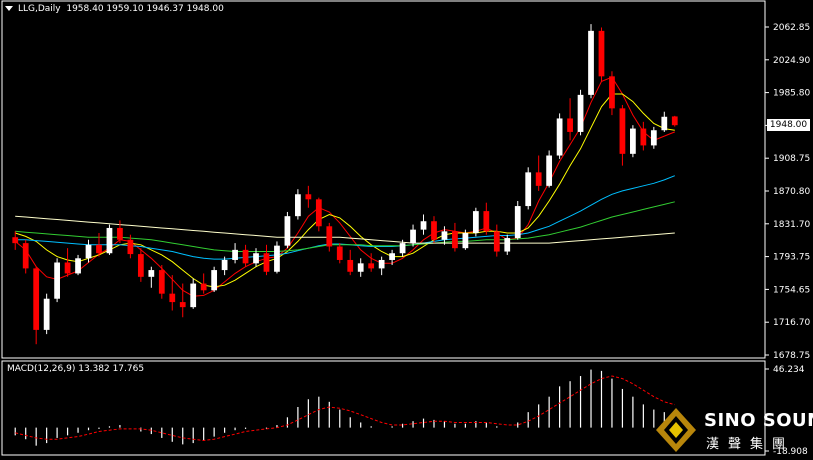 Image resolution: width=813 pixels, height=460 pixels. What do you see at coordinates (345, 408) in the screenshot?
I see `macd-signal-line` at bounding box center [345, 408].